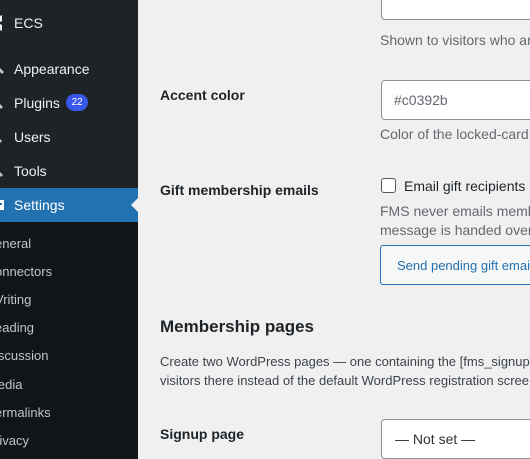  Describe the element at coordinates (464, 186) in the screenshot. I see `gift-emails-checkbox-label: Email gift recipients` at that location.